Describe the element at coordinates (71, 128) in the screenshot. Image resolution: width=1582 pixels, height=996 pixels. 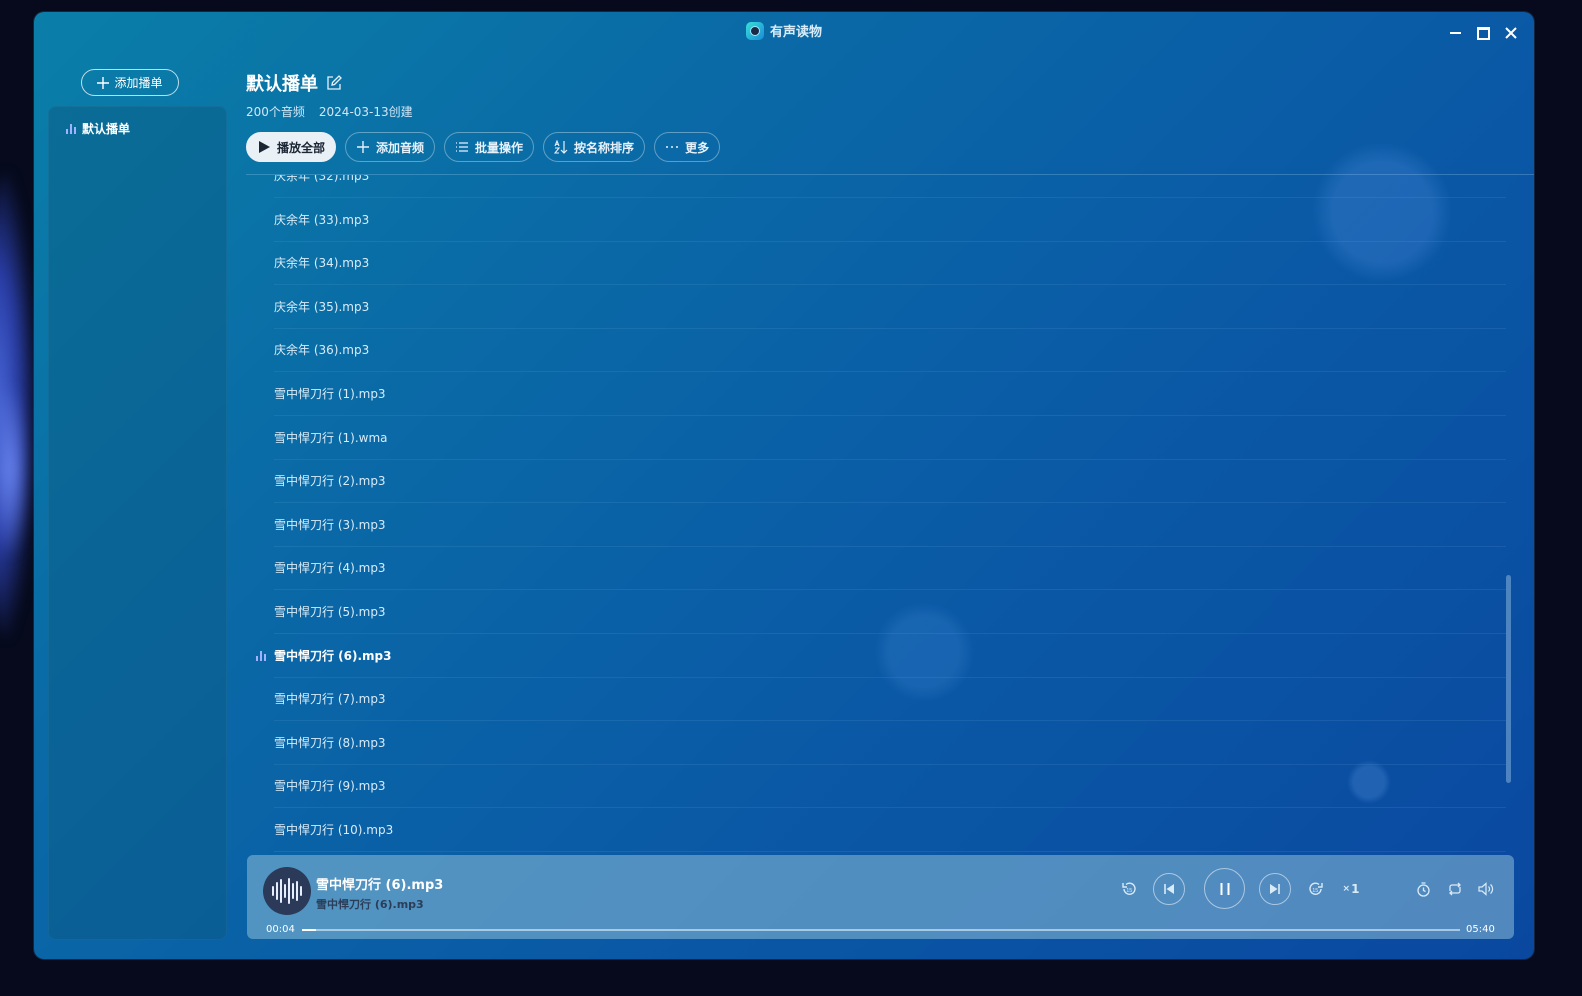
I see `equalizer-icon` at that location.